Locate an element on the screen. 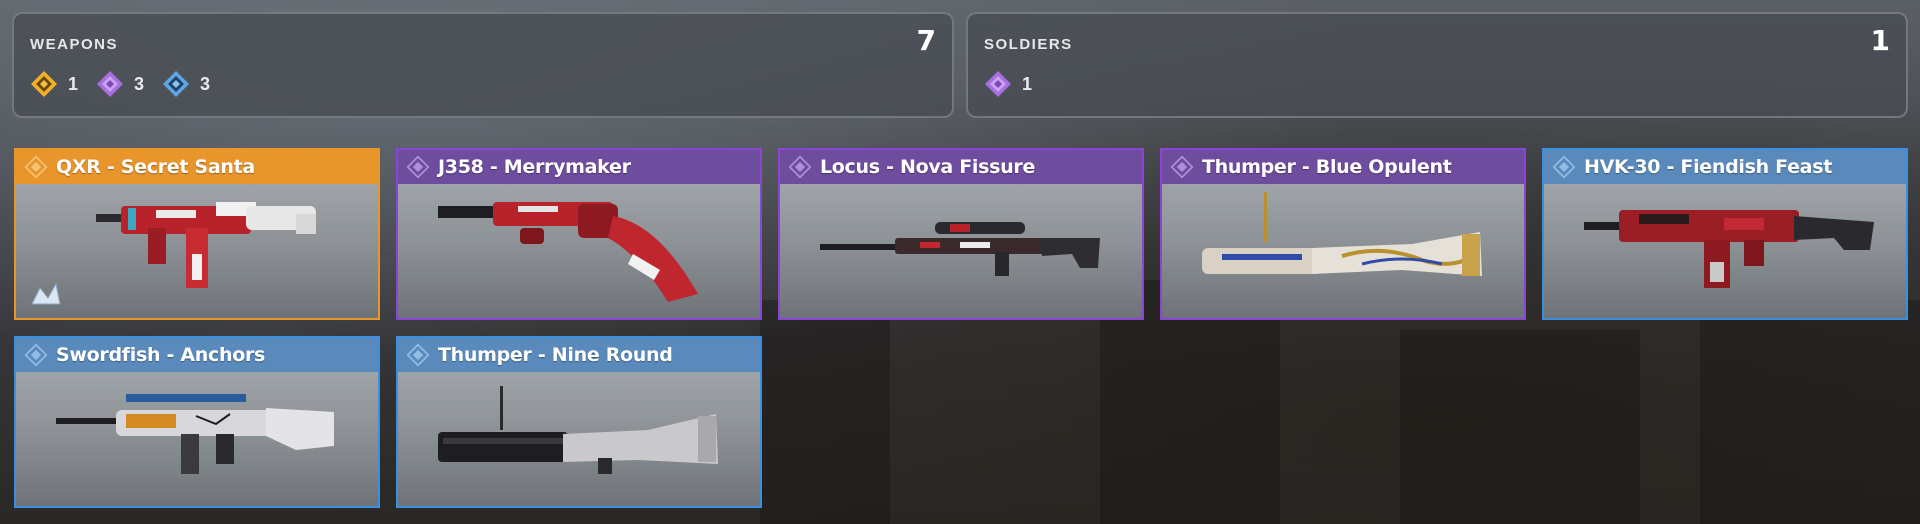  item-title: Locus - Nova Fissure is located at coordinates (928, 167).